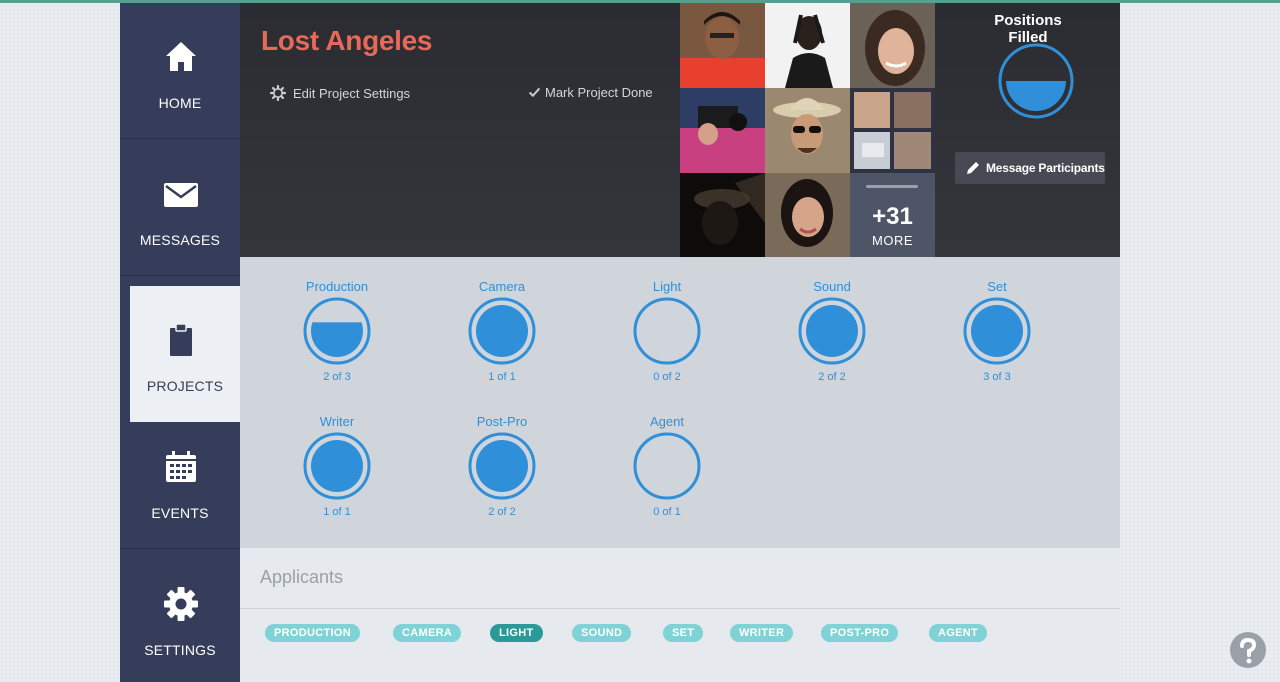 This screenshot has width=1280, height=682. Describe the element at coordinates (337, 377) in the screenshot. I see `position-count: 2 of 3` at that location.